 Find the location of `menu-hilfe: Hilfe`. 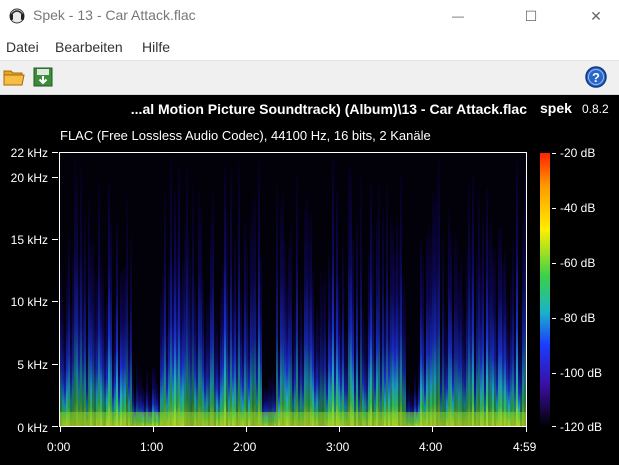

menu-hilfe: Hilfe is located at coordinates (156, 47).